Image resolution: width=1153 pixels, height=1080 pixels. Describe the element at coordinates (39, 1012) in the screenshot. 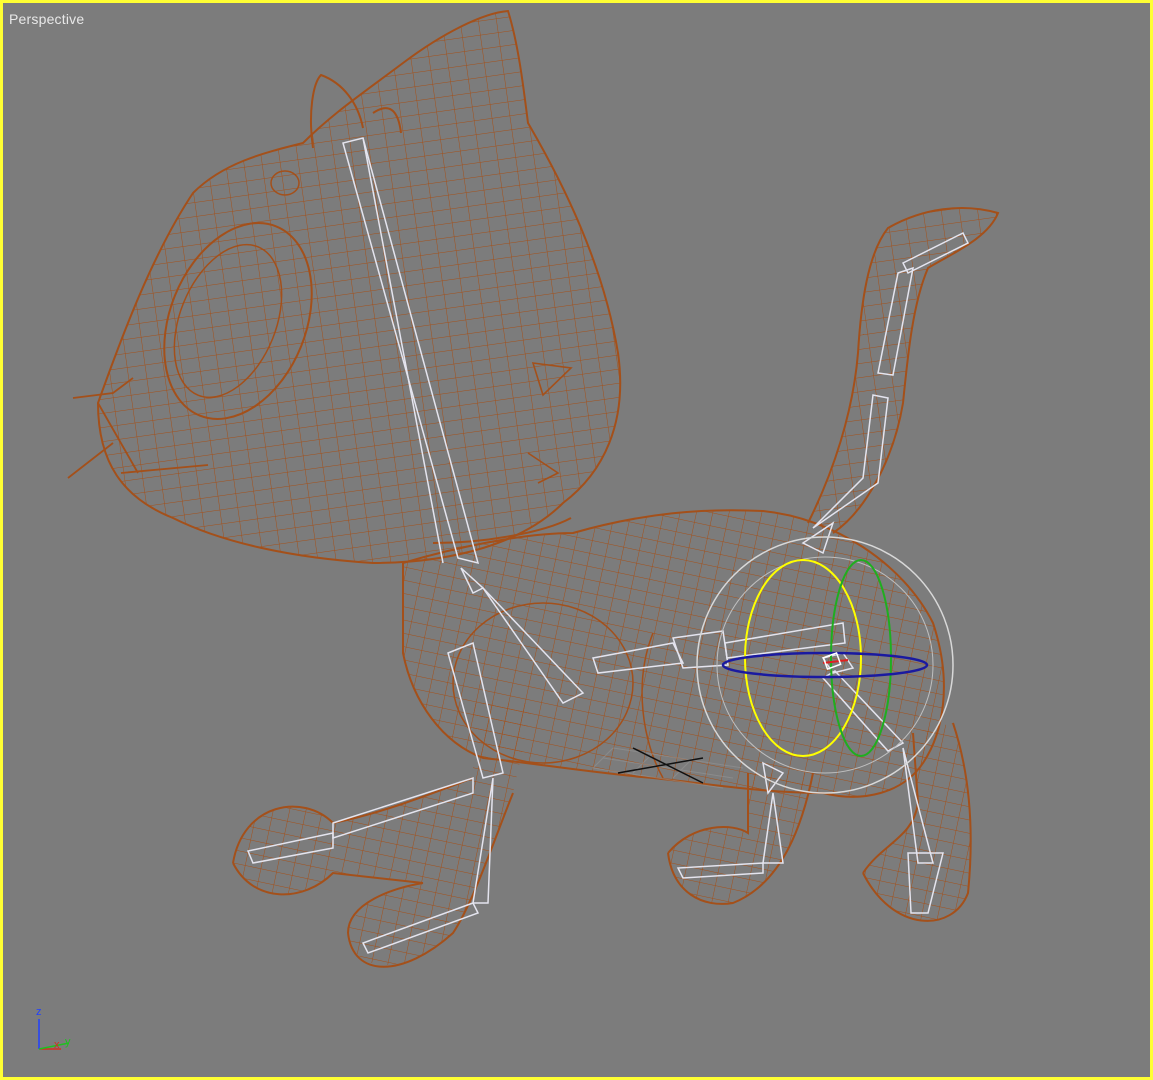

I see `axis-z-label: z` at that location.